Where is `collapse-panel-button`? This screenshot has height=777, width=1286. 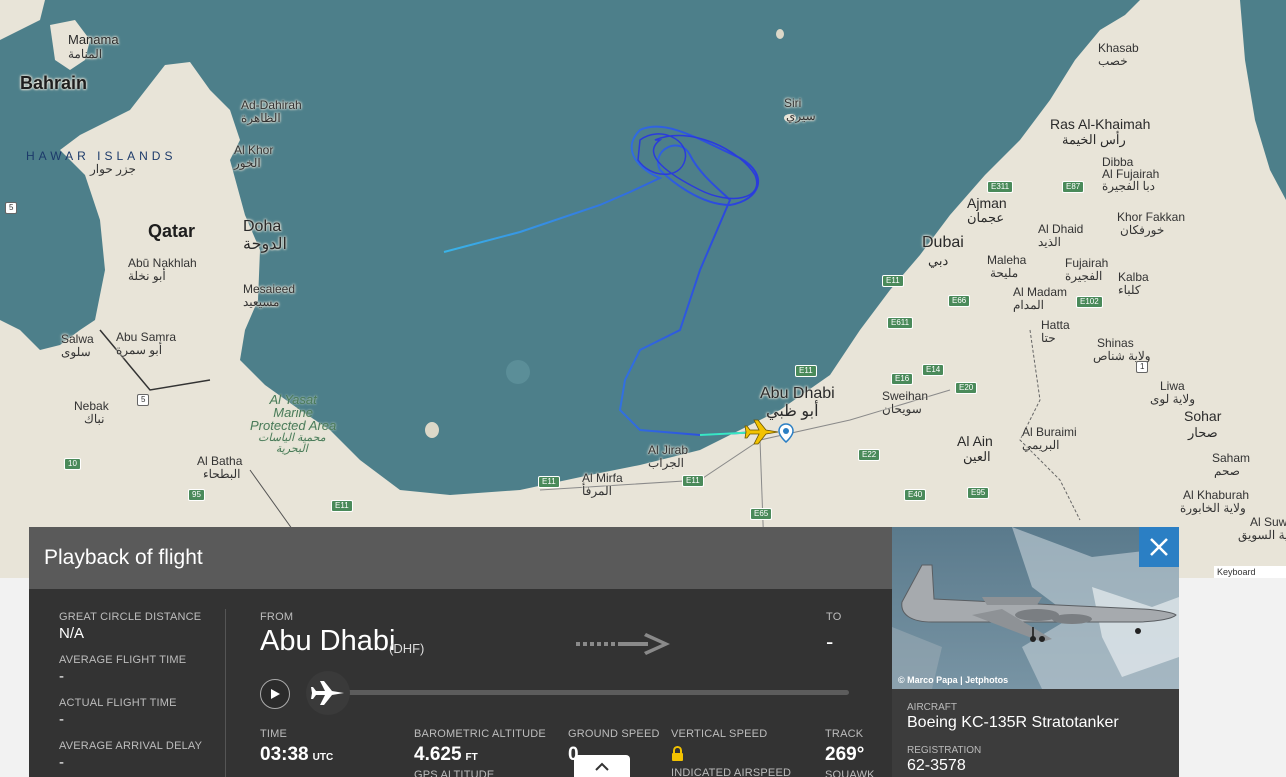
collapse-panel-button is located at coordinates (602, 766).